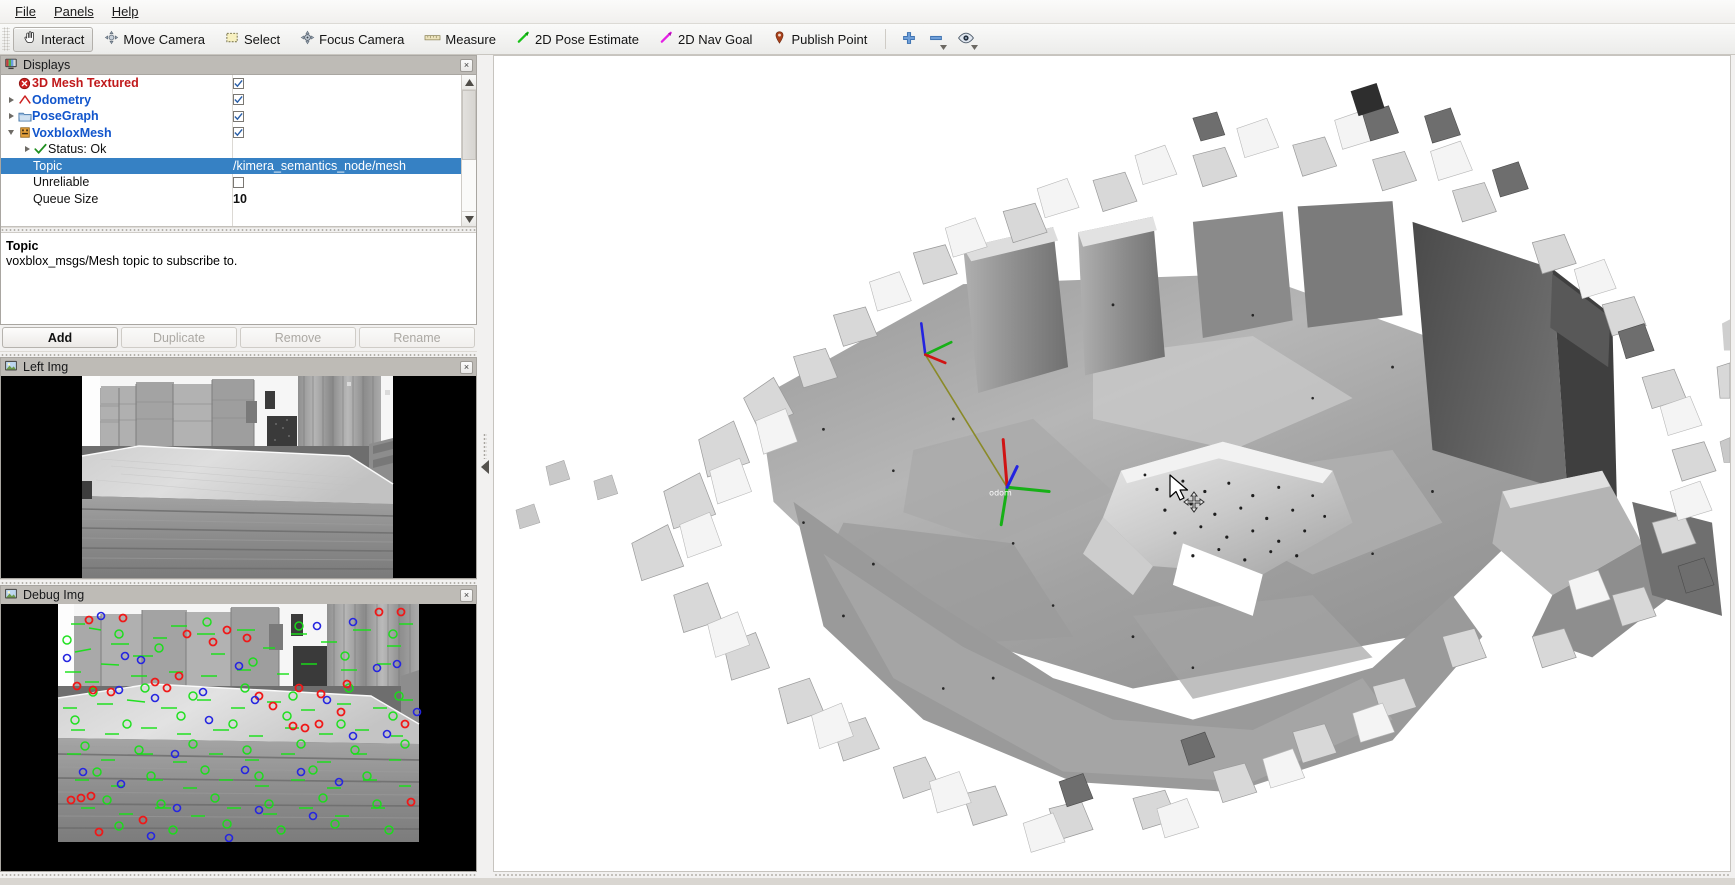 The height and width of the screenshot is (885, 1735). Describe the element at coordinates (231, 166) in the screenshot. I see `table-row: Topic /kimera_semantics_node/mesh` at that location.